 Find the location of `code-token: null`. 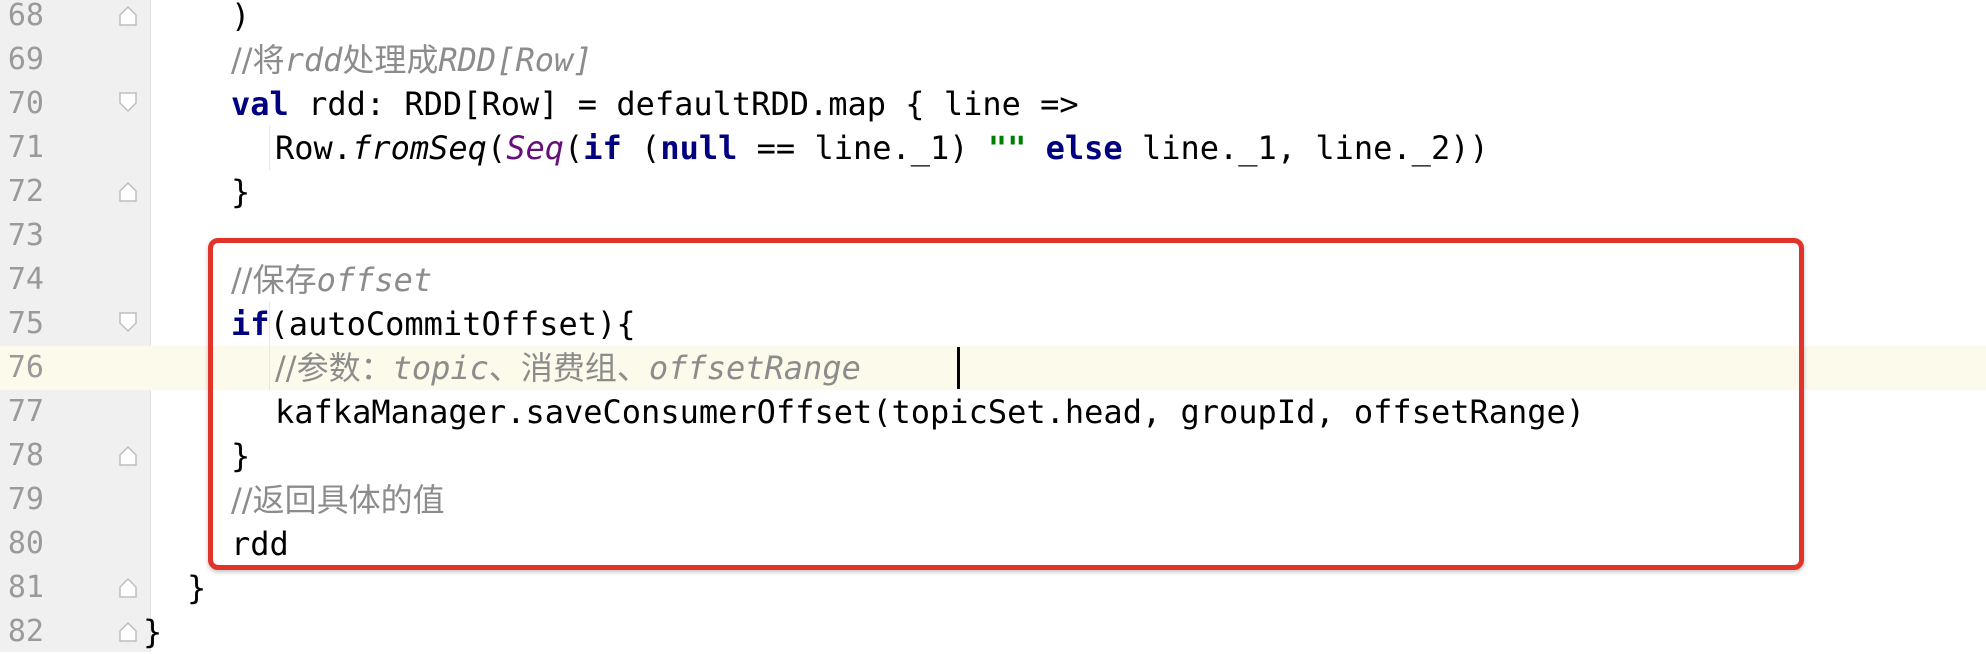

code-token: null is located at coordinates (699, 148).